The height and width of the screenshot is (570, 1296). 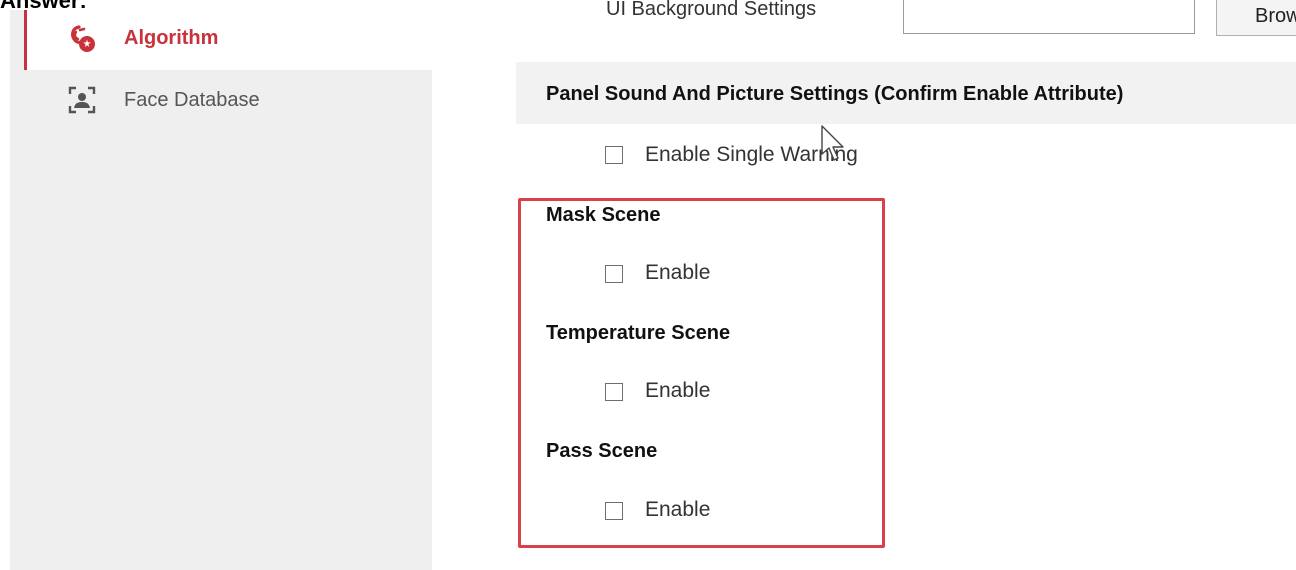 What do you see at coordinates (832, 143) in the screenshot?
I see `mouse-cursor-icon` at bounding box center [832, 143].